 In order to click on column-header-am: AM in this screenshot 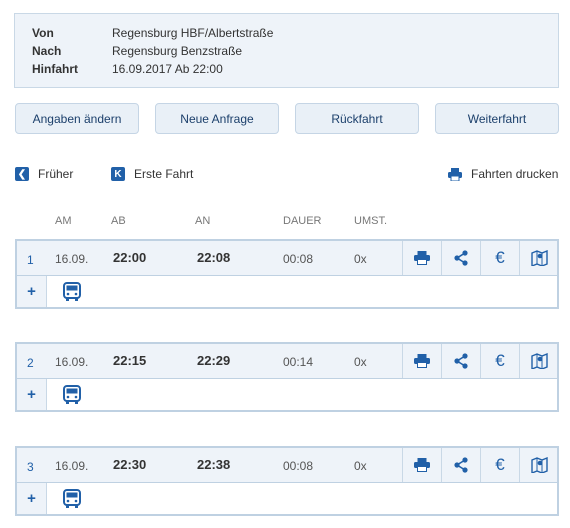, I will do `click(63, 221)`.